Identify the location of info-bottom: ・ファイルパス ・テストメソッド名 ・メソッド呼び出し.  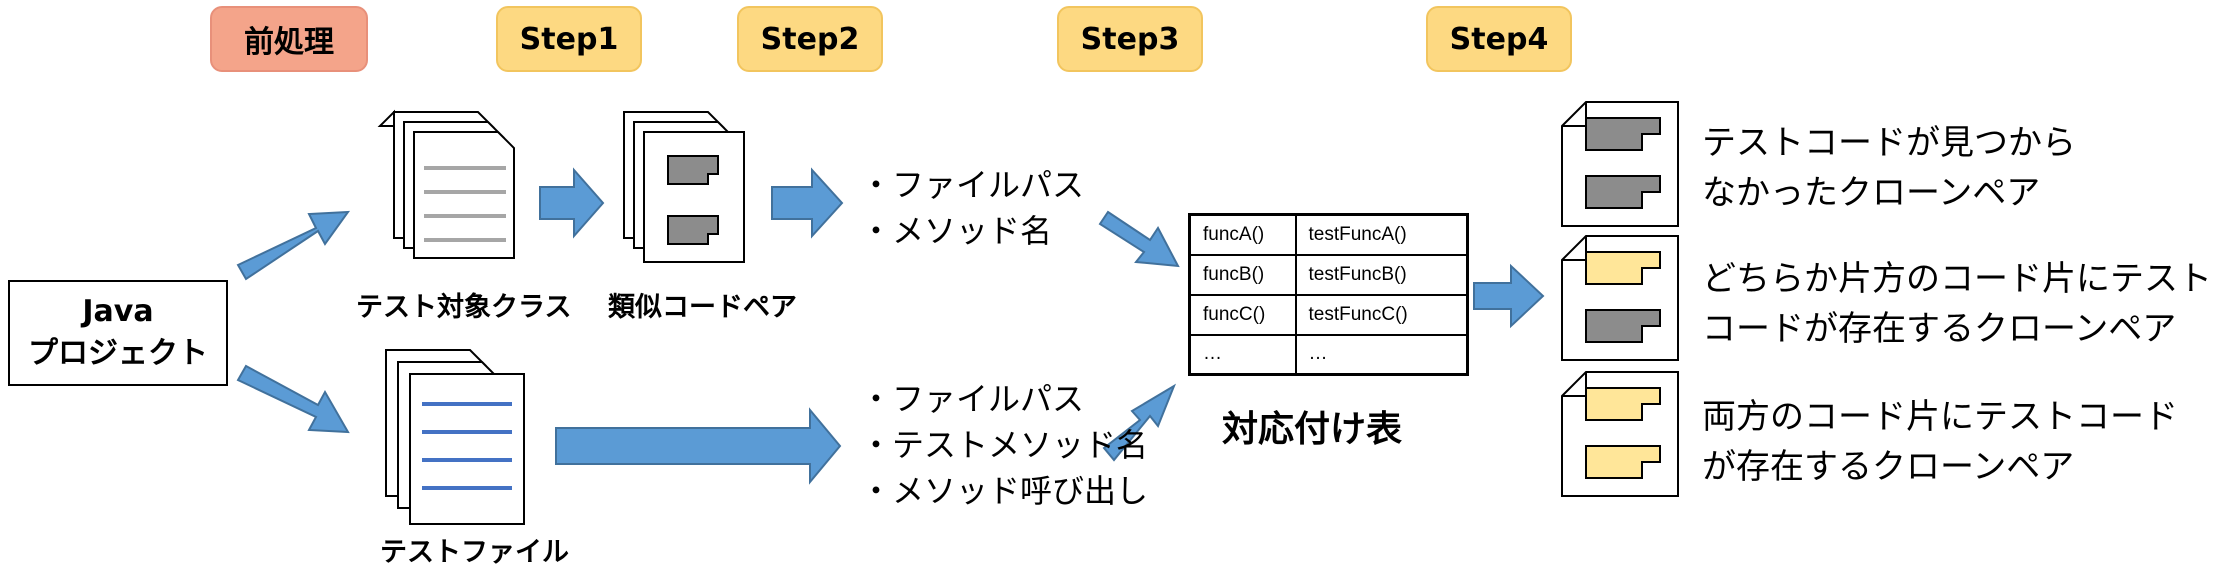
(1004, 445).